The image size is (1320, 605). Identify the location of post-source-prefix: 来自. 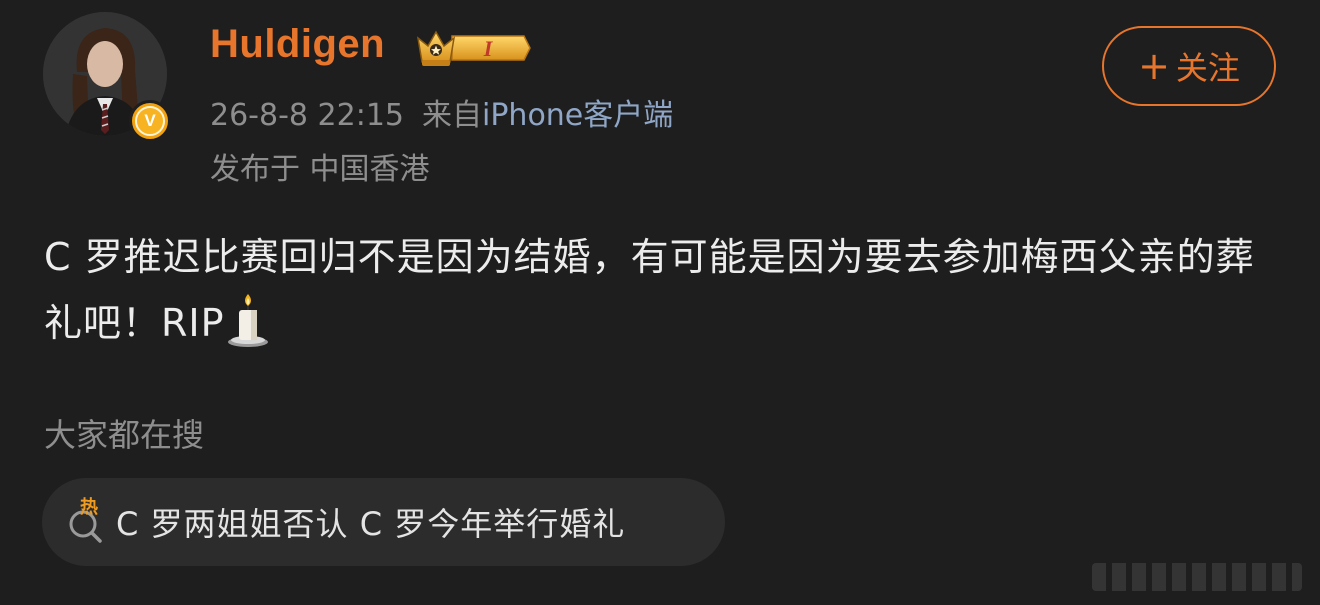
(452, 115).